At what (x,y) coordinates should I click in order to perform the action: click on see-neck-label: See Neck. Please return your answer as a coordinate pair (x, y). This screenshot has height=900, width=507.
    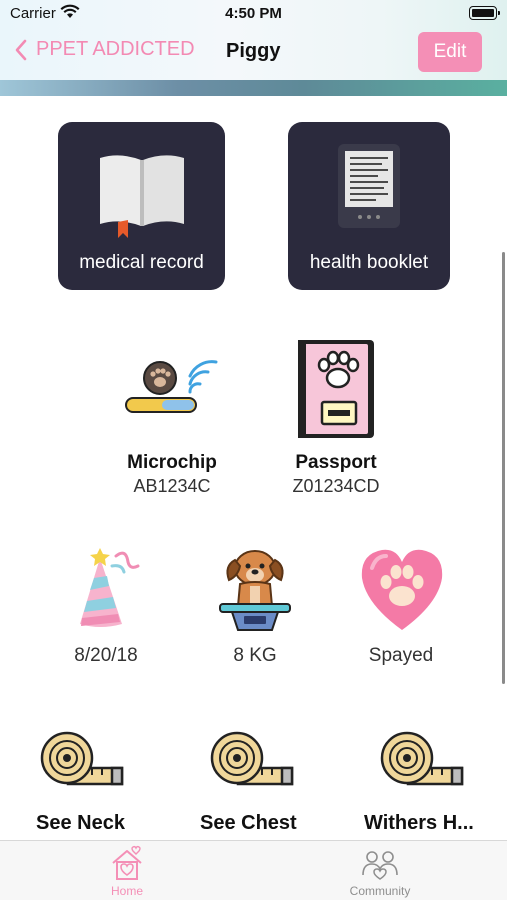
    Looking at the image, I should click on (80, 823).